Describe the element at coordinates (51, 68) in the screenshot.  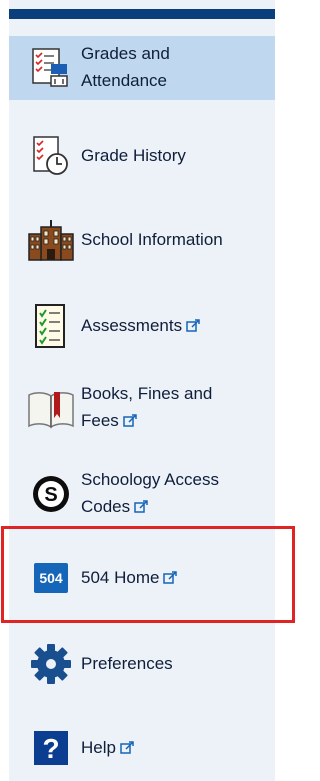
I see `grades-attendance-icon` at that location.